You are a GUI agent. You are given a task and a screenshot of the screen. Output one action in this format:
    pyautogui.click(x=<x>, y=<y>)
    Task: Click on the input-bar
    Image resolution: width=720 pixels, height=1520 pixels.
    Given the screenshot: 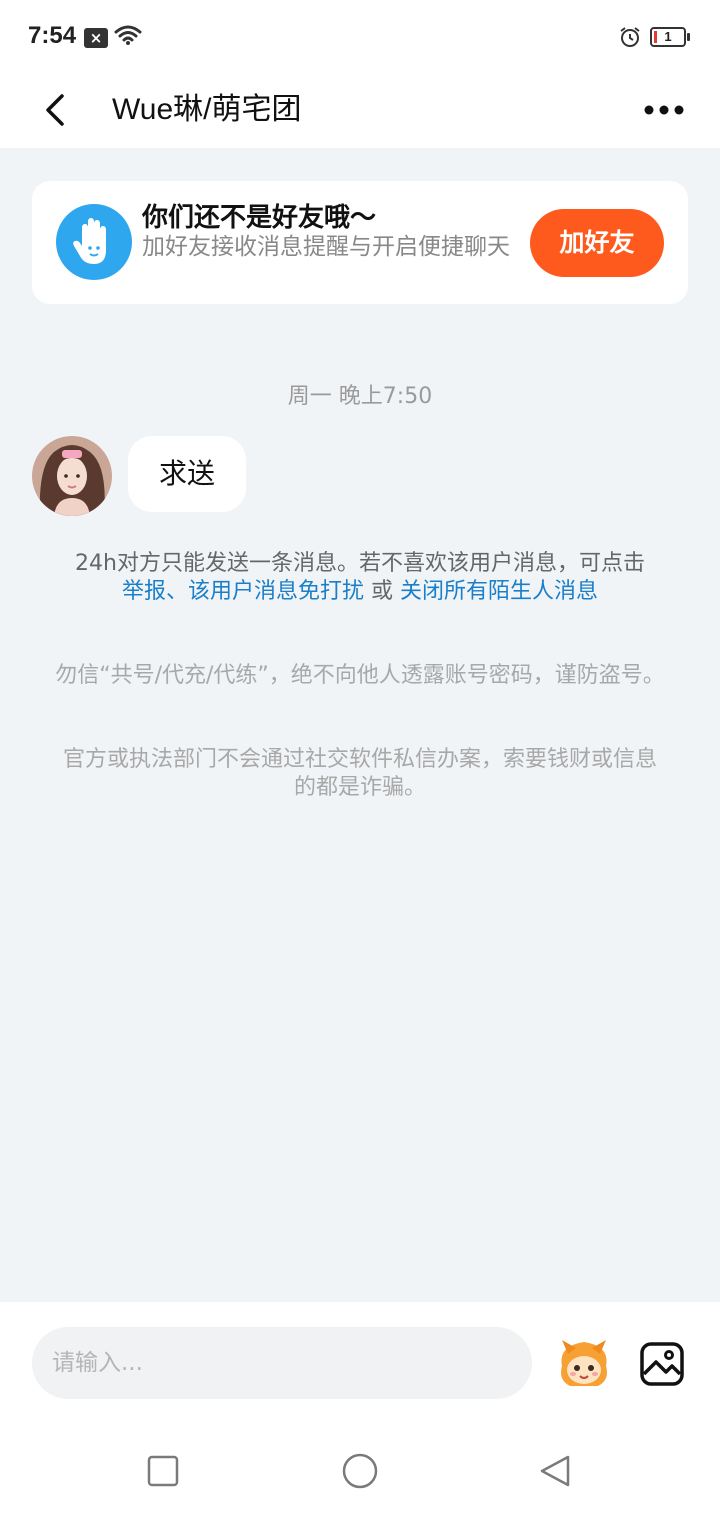 What is the action you would take?
    pyautogui.click(x=360, y=1362)
    